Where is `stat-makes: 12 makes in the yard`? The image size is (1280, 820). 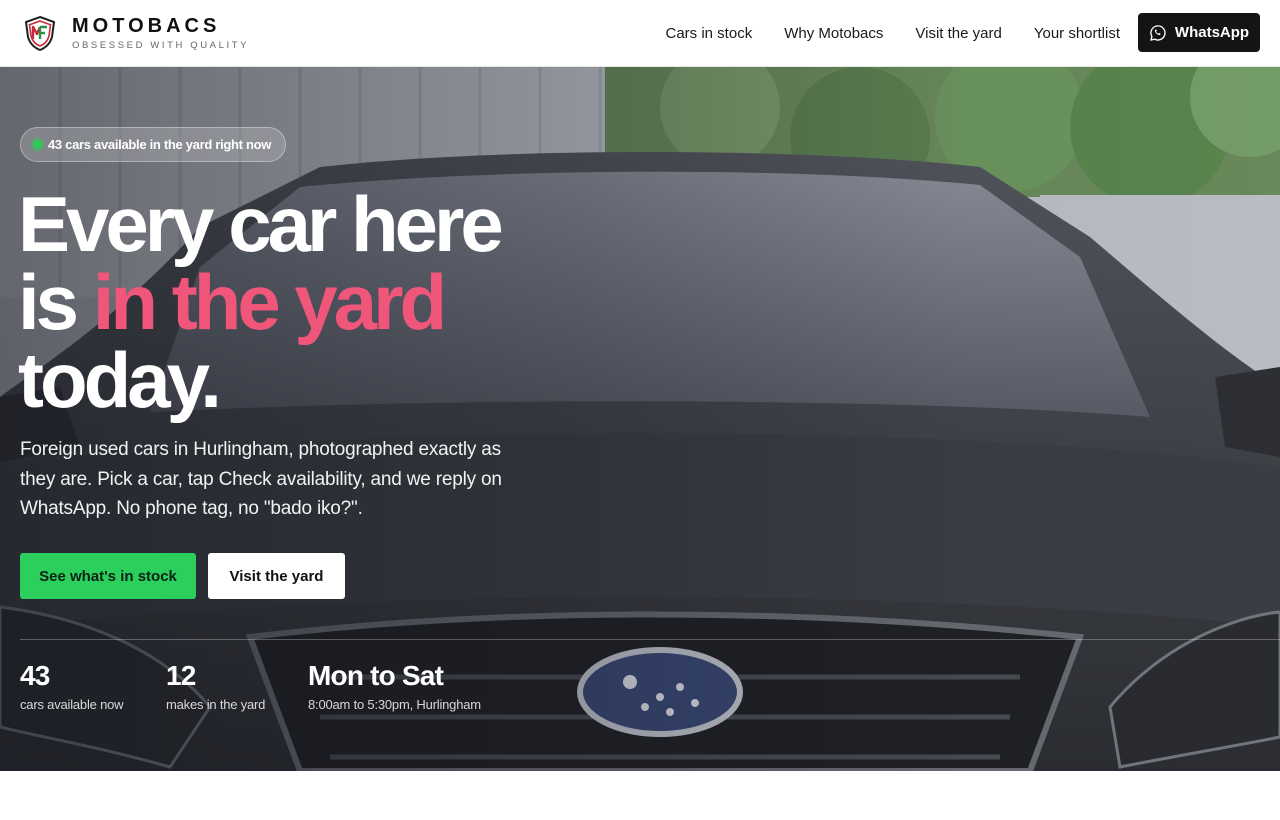
stat-makes: 12 makes in the yard is located at coordinates (215, 686).